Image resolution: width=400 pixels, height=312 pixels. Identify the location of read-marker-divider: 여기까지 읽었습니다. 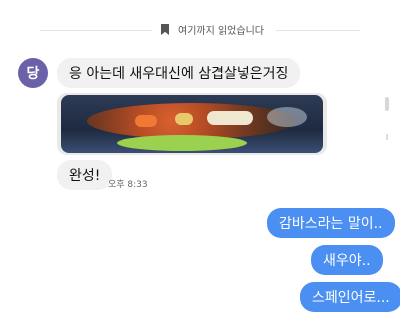
(200, 30).